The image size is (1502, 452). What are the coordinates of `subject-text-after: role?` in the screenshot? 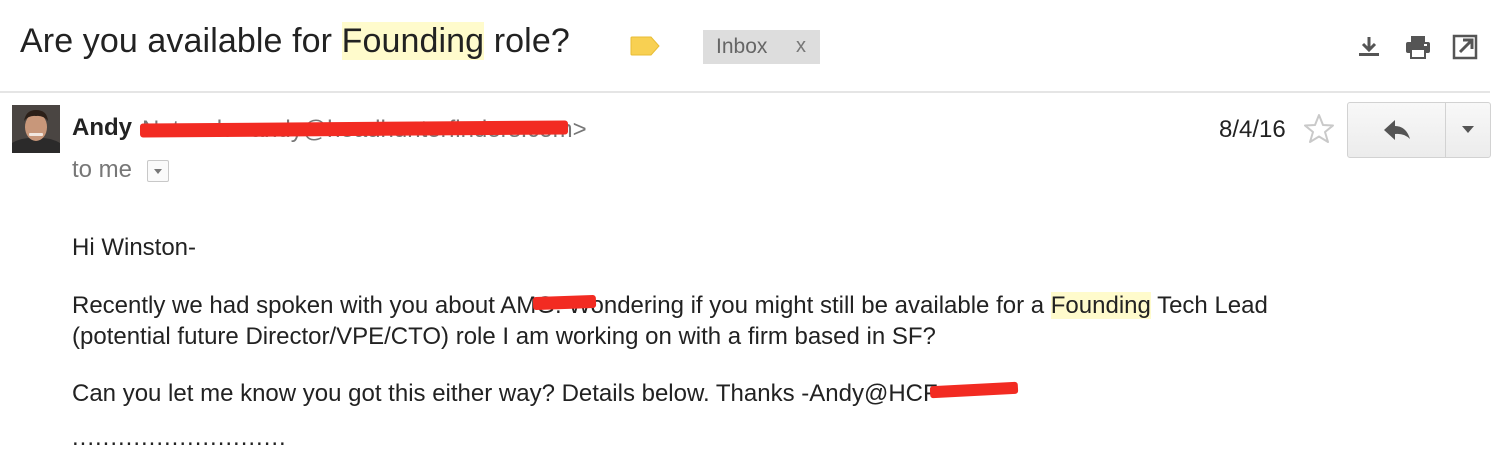 It's located at (527, 41).